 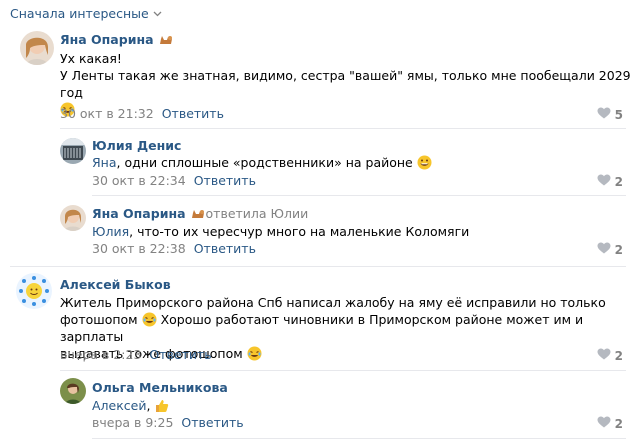 I want to click on mention-link: Алексей, so click(x=119, y=405).